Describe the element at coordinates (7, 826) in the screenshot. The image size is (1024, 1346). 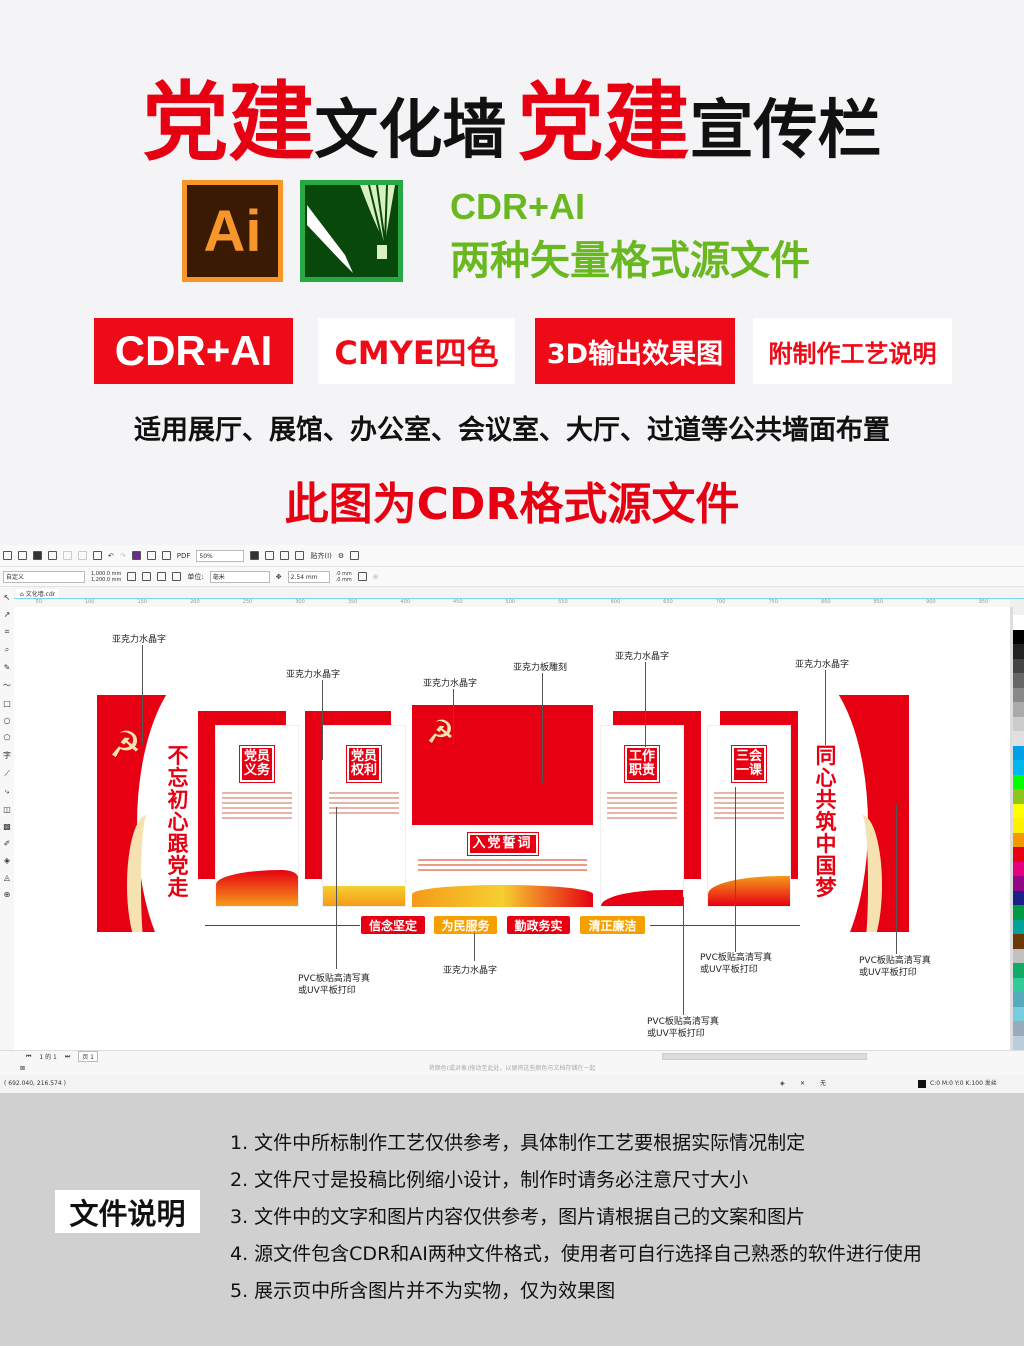
I see `transparency-tool-icon: ▩` at that location.